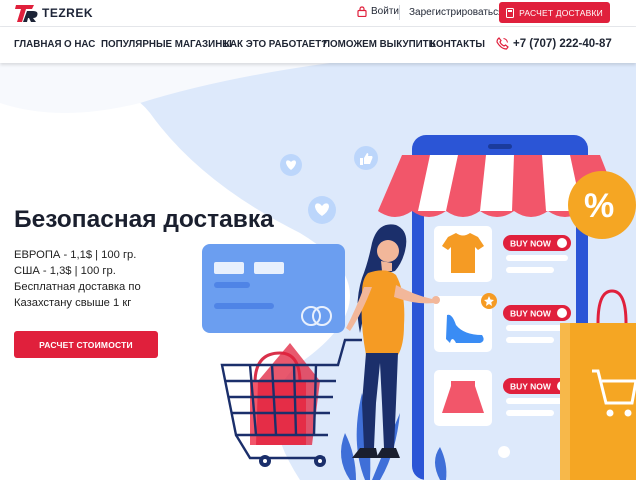 The image size is (636, 480). I want to click on star-badge-icon, so click(489, 301).